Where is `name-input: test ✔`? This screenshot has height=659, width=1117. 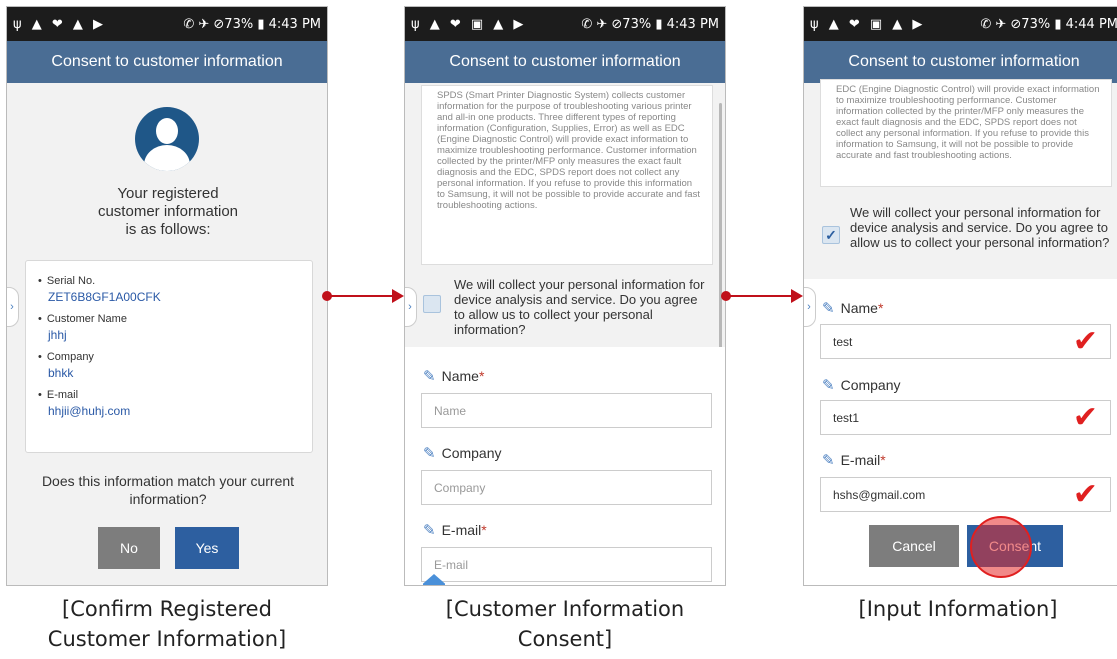 name-input: test ✔ is located at coordinates (965, 341).